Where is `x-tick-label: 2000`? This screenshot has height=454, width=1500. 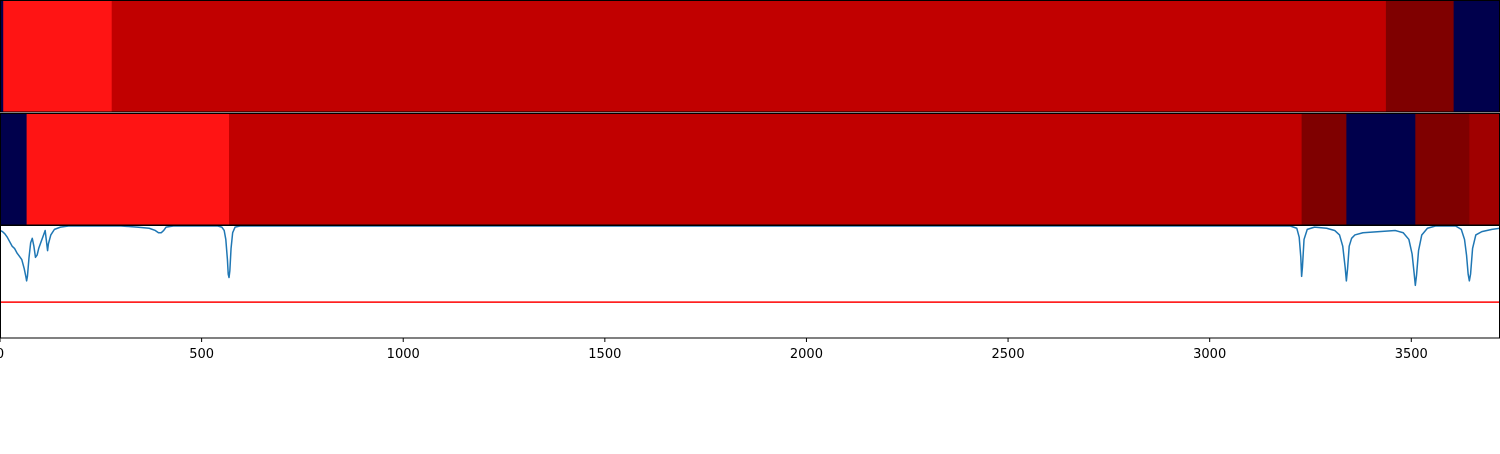
x-tick-label: 2000 is located at coordinates (806, 354).